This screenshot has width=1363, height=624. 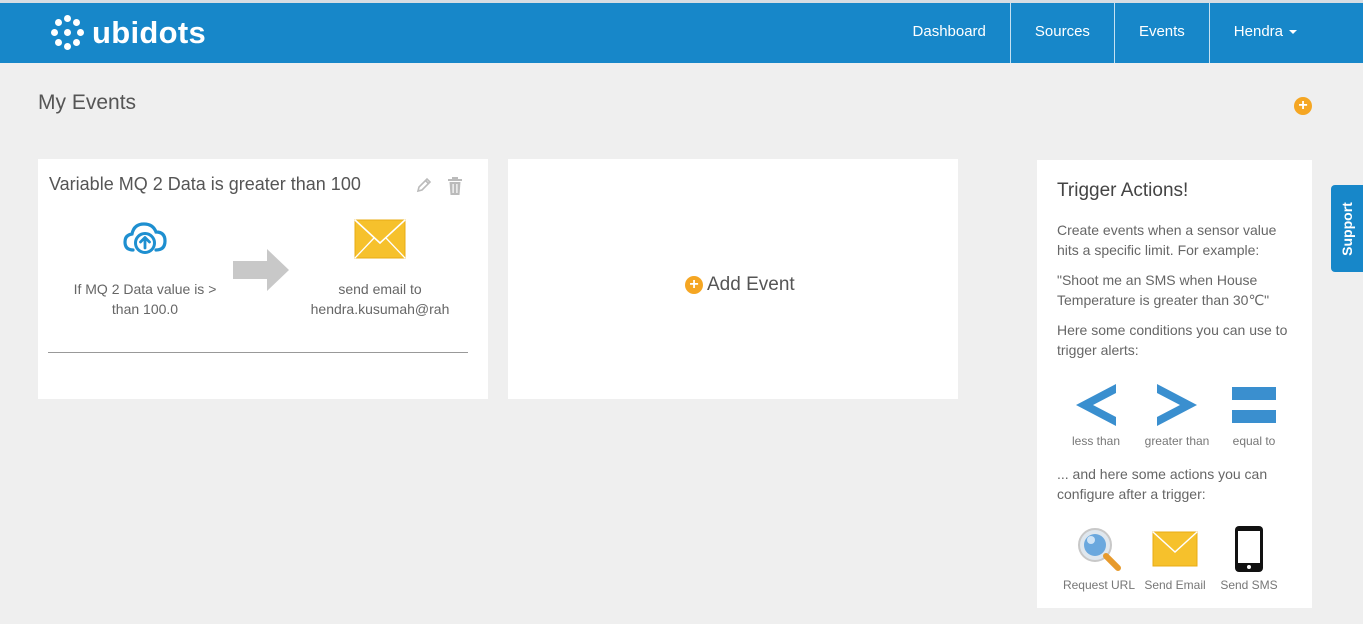 I want to click on user-name: Hendra, so click(x=1258, y=31).